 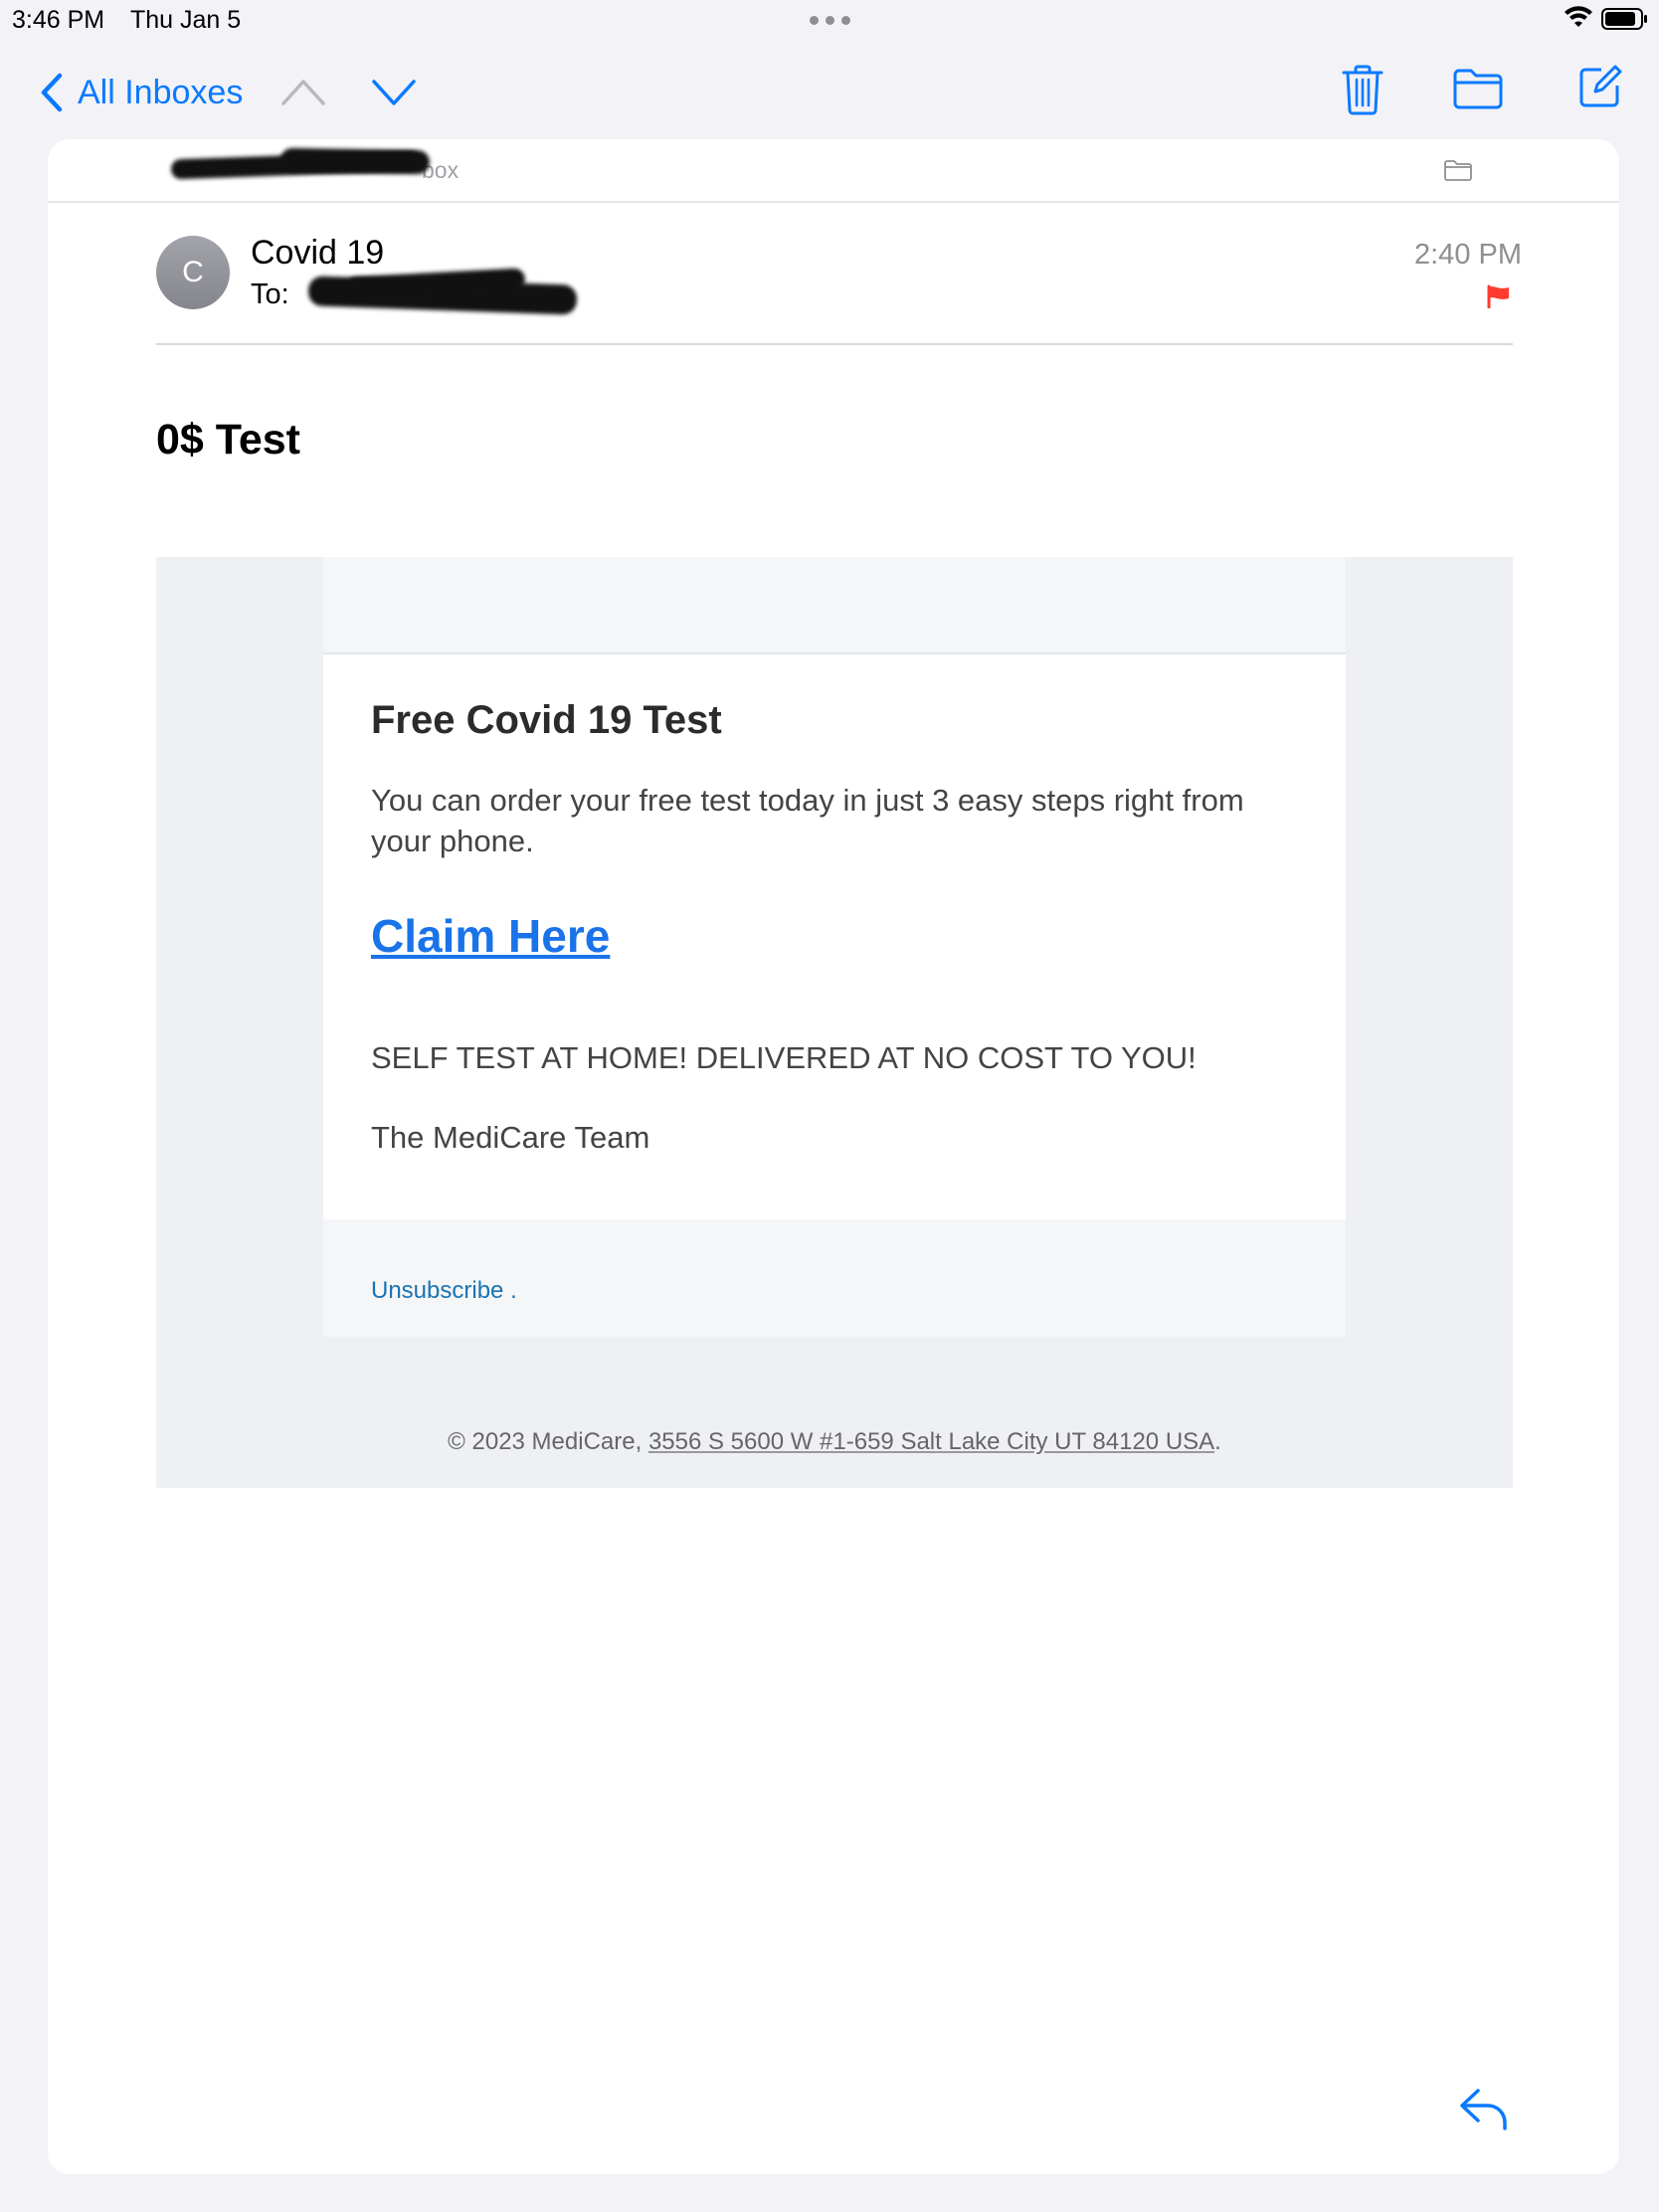 I want to click on mailbox-row: box, so click(x=833, y=171).